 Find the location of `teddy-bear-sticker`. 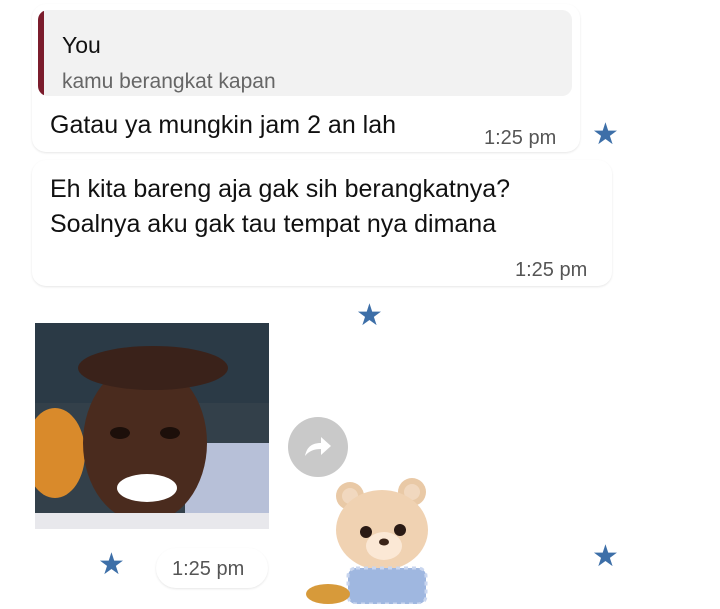

teddy-bear-sticker is located at coordinates (367, 542).